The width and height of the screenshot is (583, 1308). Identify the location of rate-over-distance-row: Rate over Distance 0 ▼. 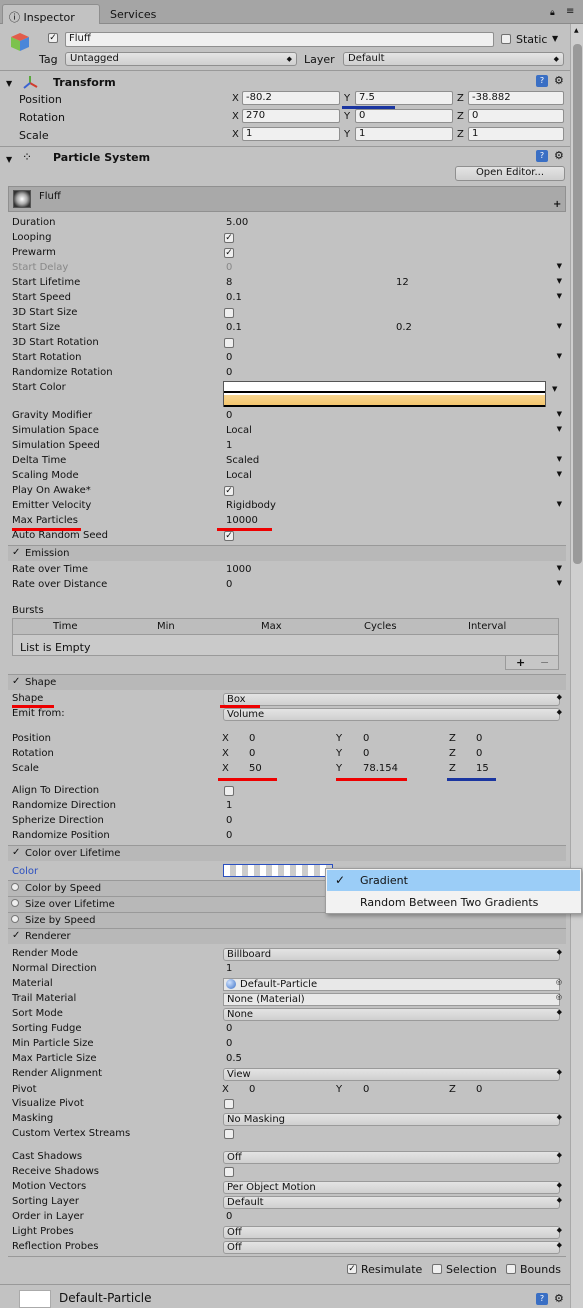
(287, 585).